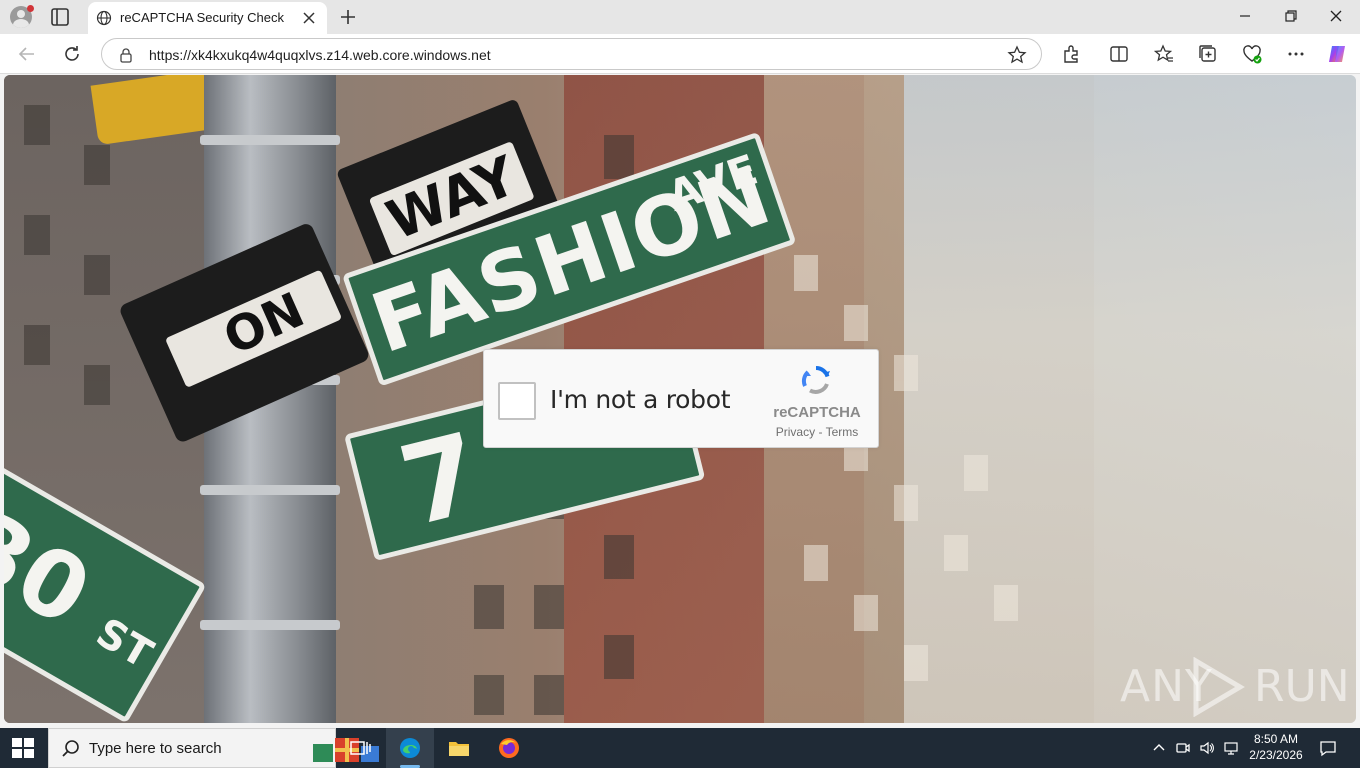 This screenshot has width=1360, height=768. What do you see at coordinates (124, 643) in the screenshot?
I see `street-sign-st-text: ST` at bounding box center [124, 643].